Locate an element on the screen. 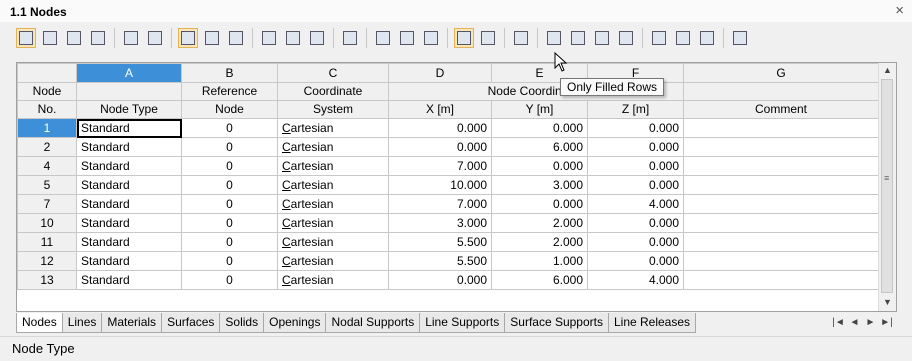 The width and height of the screenshot is (912, 361). table-view-icon is located at coordinates (26, 38).